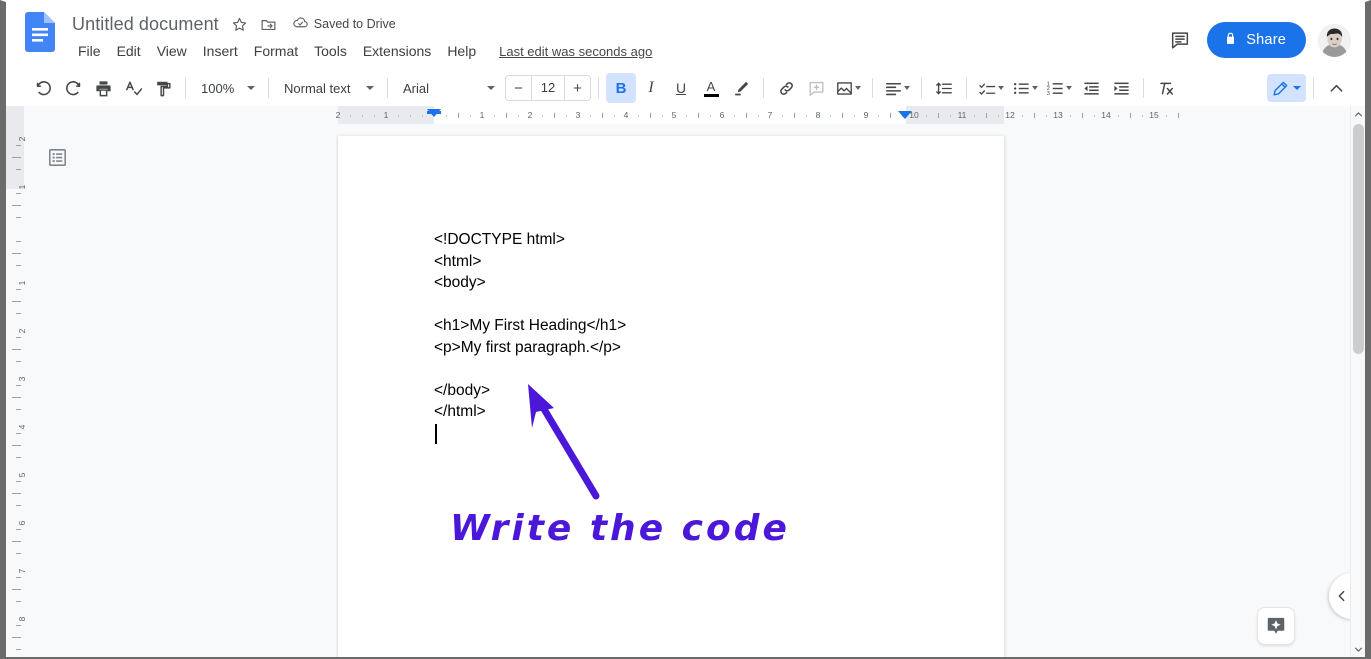  What do you see at coordinates (816, 88) in the screenshot?
I see `add-comment-icon` at bounding box center [816, 88].